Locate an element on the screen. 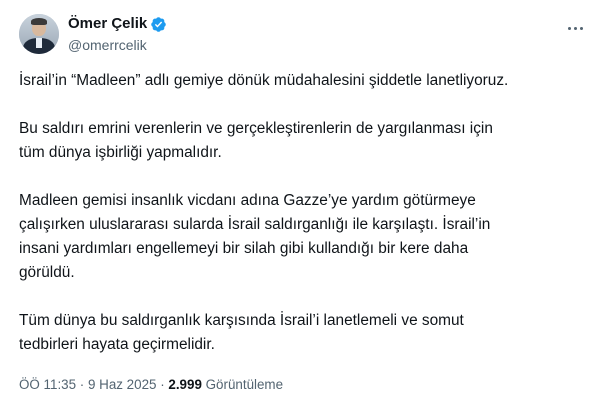 The height and width of the screenshot is (400, 599). views-count: 2.999 is located at coordinates (185, 384).